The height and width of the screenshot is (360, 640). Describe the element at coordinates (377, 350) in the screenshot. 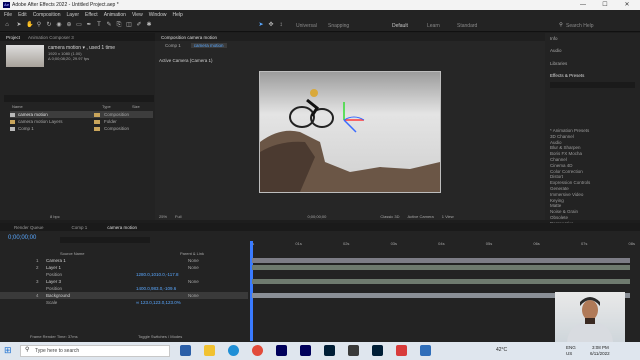

I see `photoshop-icon` at that location.